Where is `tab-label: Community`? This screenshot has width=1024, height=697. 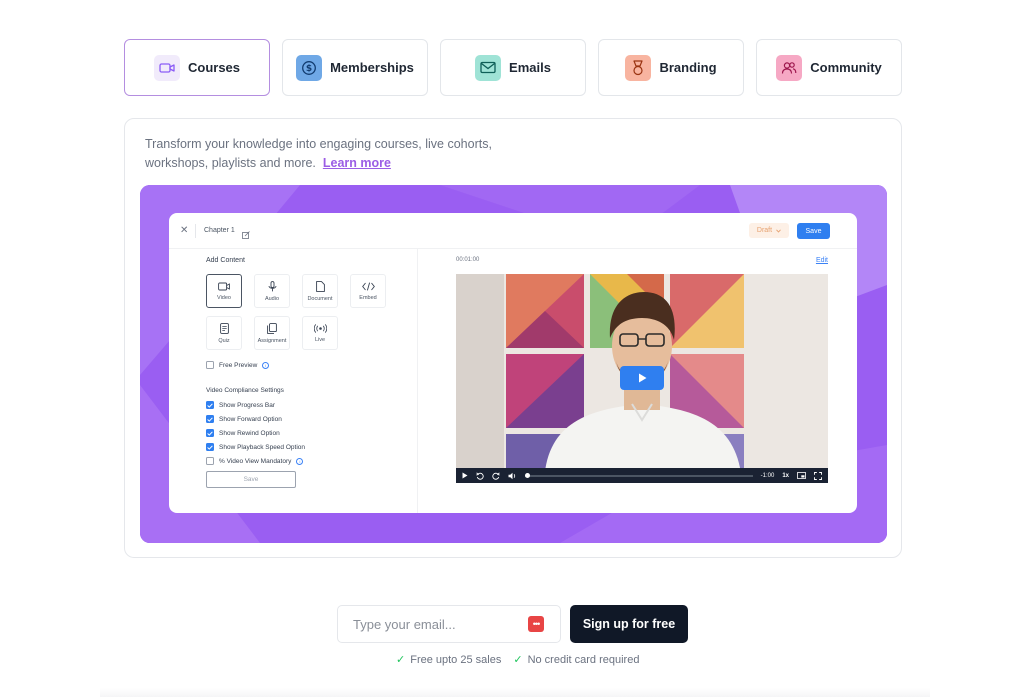
tab-label: Community is located at coordinates (846, 67).